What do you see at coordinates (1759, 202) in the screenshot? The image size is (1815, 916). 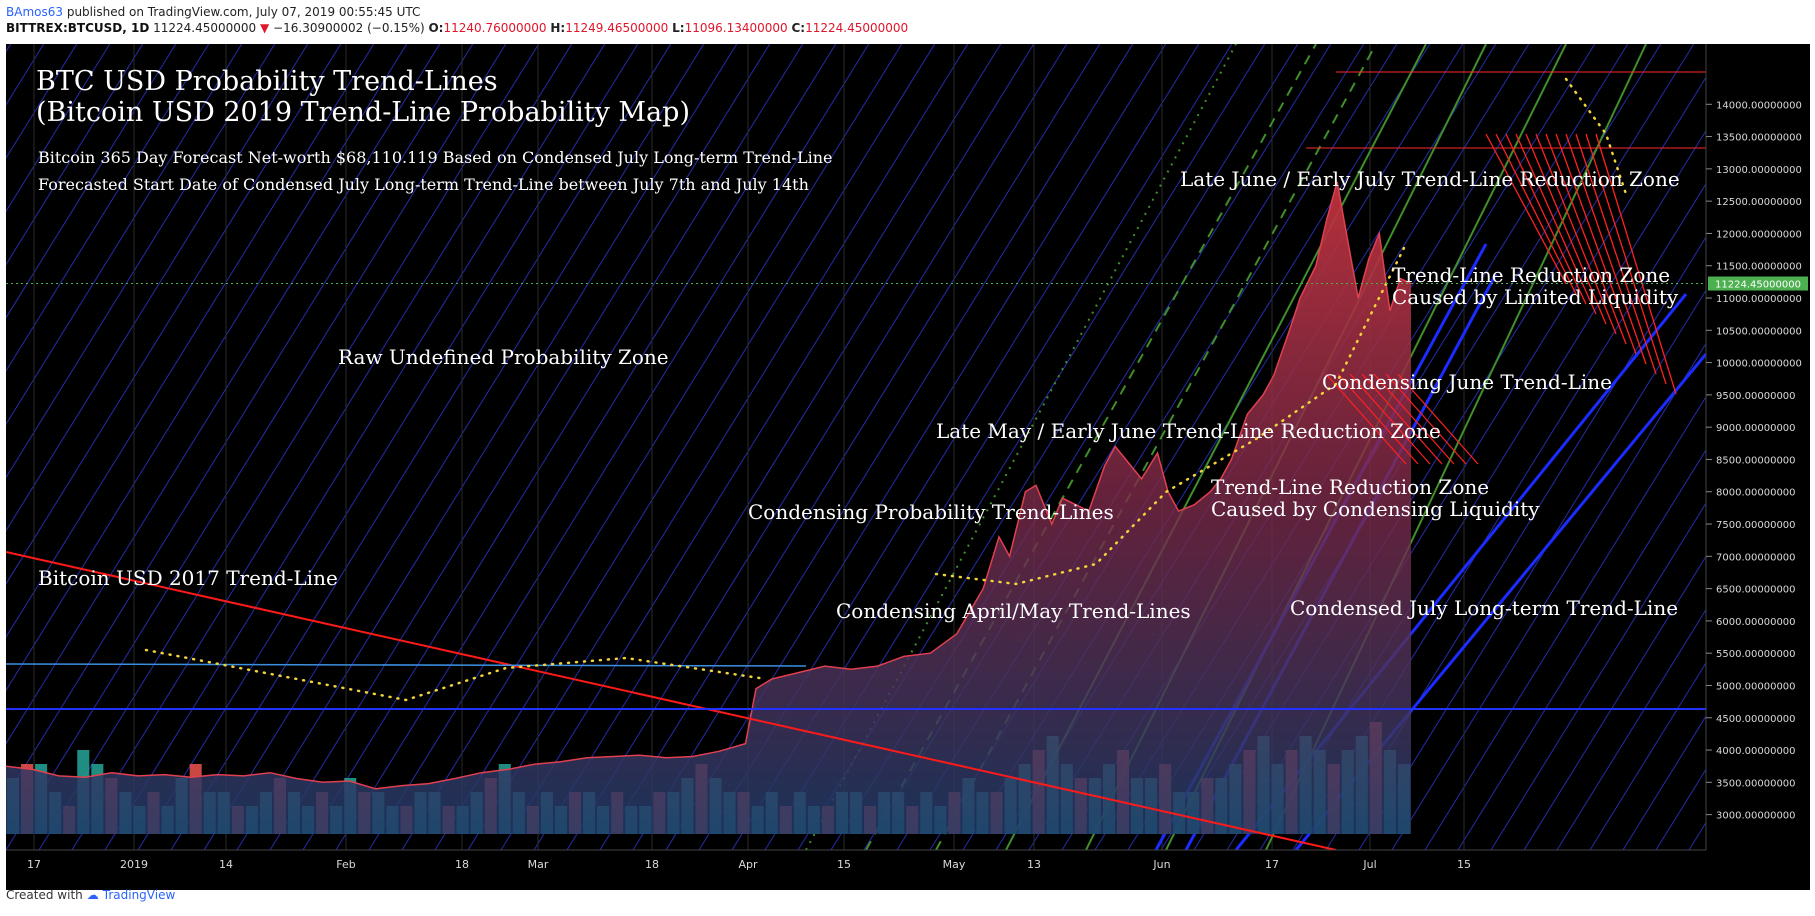 I see `y-tick-label: 12500.00000000` at bounding box center [1759, 202].